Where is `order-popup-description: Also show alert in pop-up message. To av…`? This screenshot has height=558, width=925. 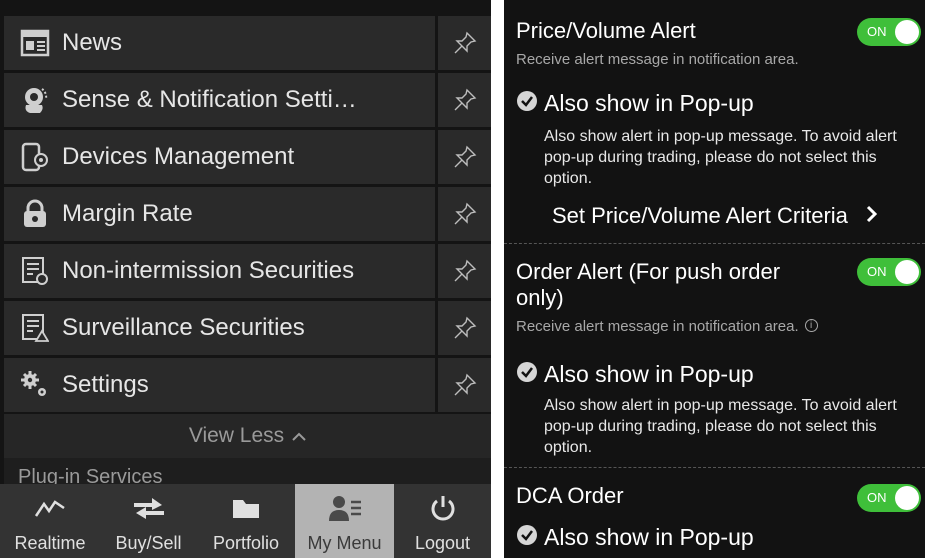 order-popup-description: Also show alert in pop-up message. To av… is located at coordinates (720, 426).